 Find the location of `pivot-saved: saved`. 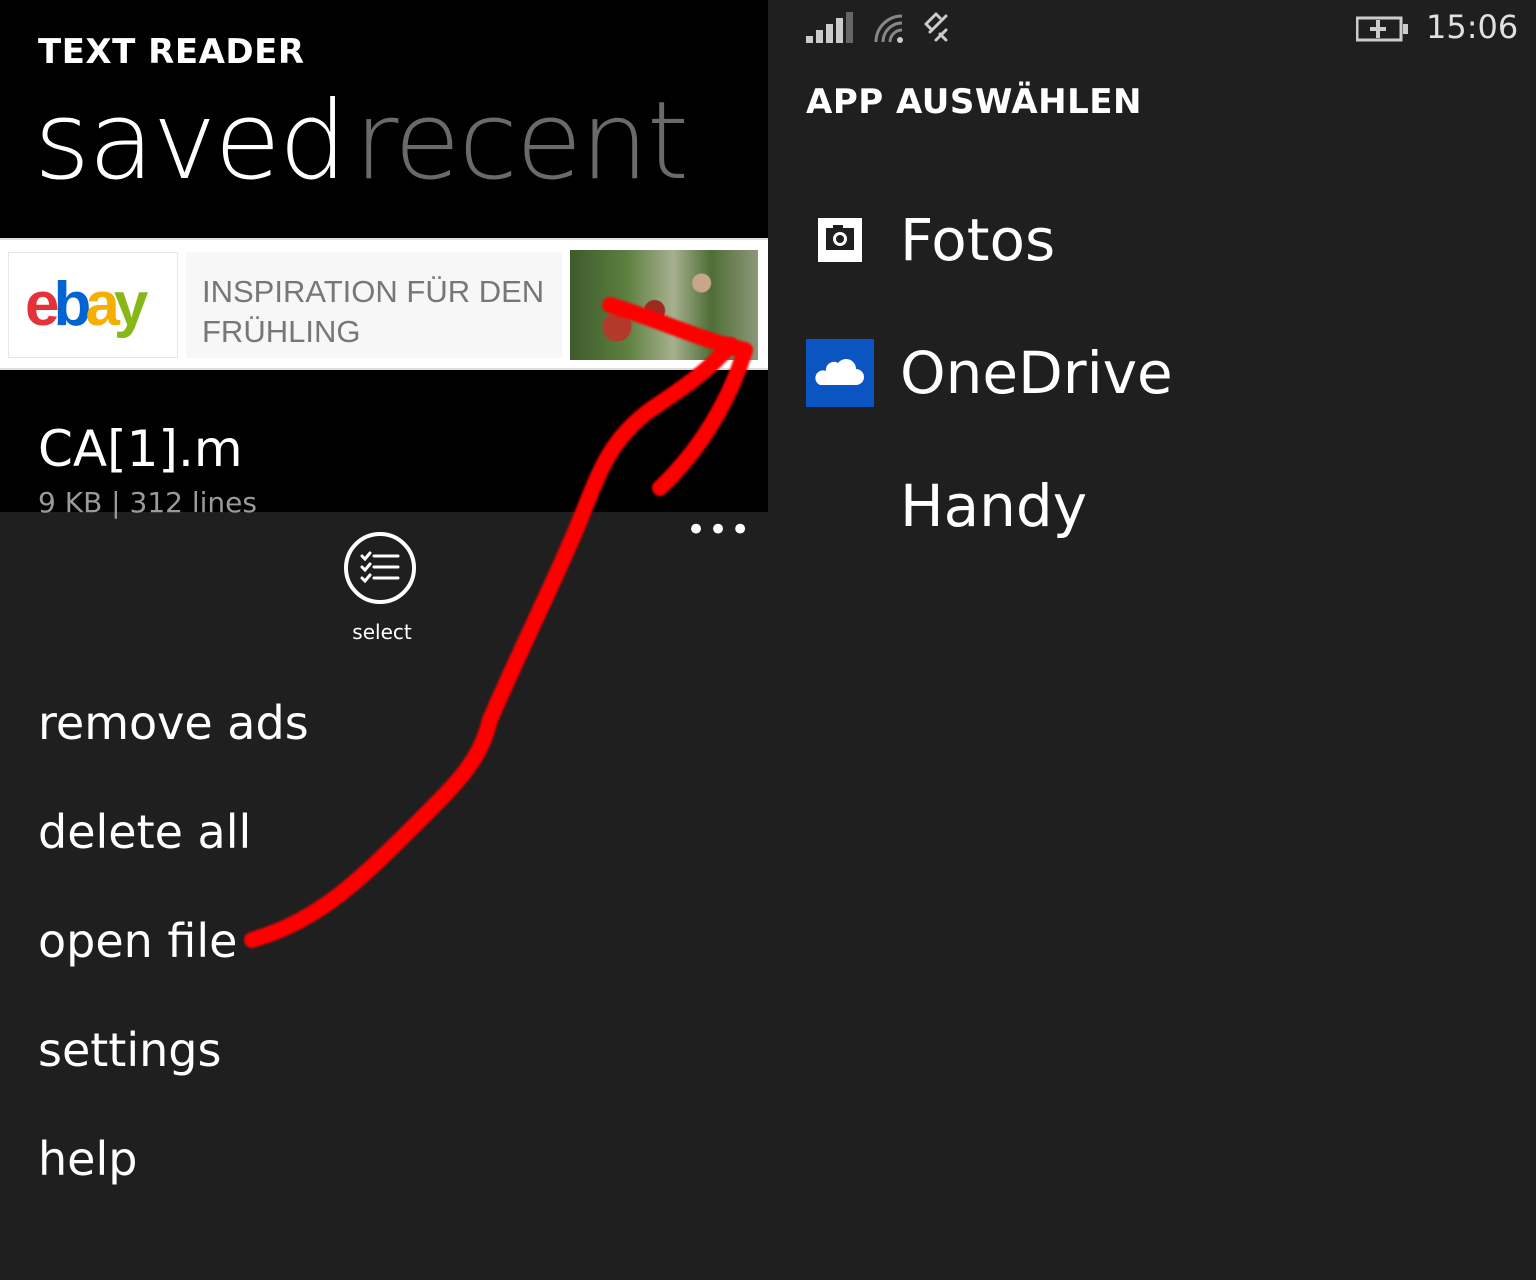

pivot-saved: saved is located at coordinates (190, 142).